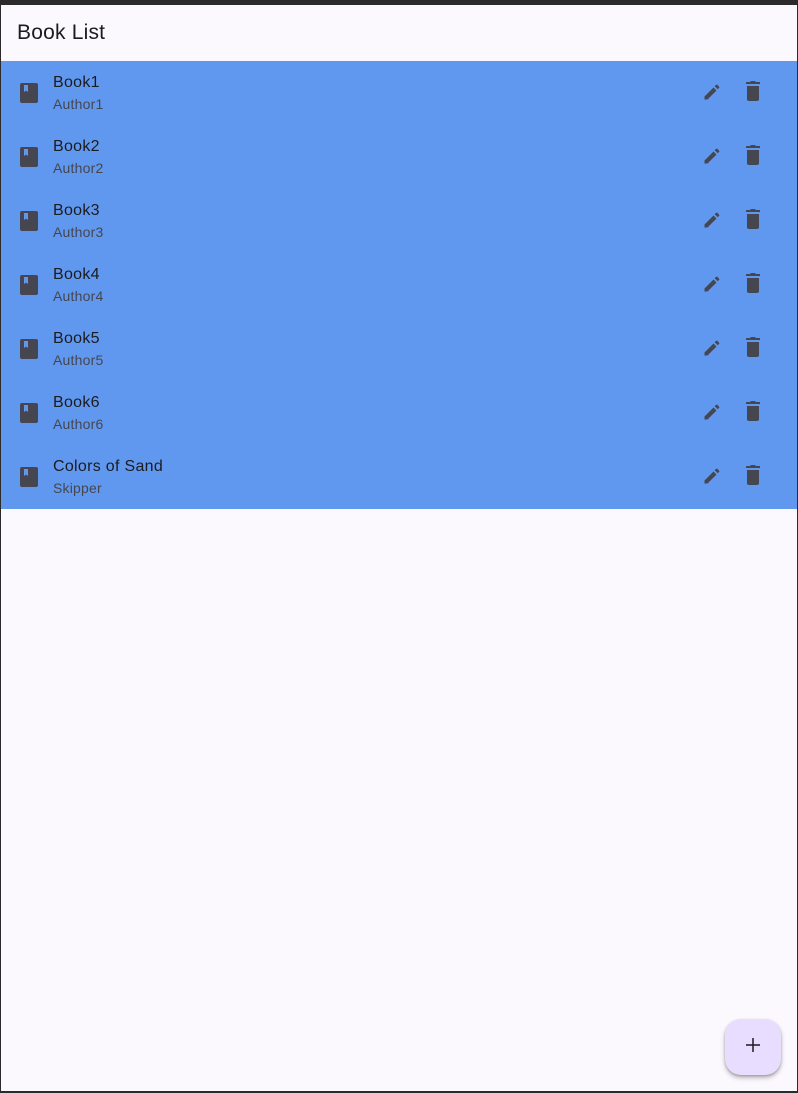 The height and width of the screenshot is (1093, 798). What do you see at coordinates (76, 82) in the screenshot?
I see `book-title: Book1` at bounding box center [76, 82].